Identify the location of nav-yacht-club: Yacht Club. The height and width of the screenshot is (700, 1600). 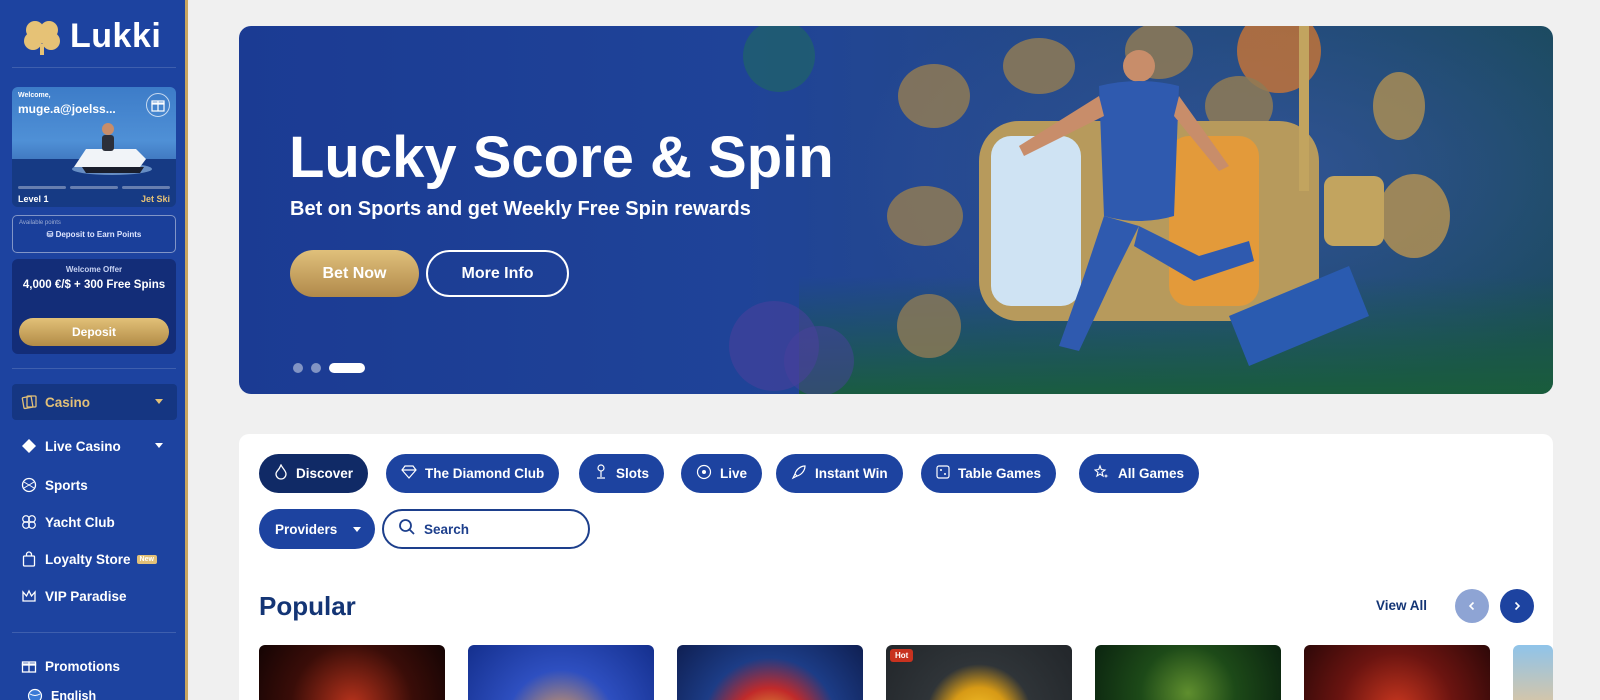
(94, 522).